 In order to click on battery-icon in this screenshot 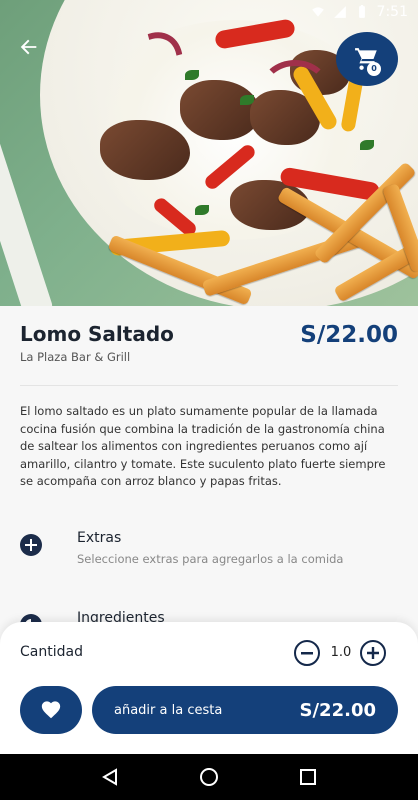, I will do `click(361, 11)`.